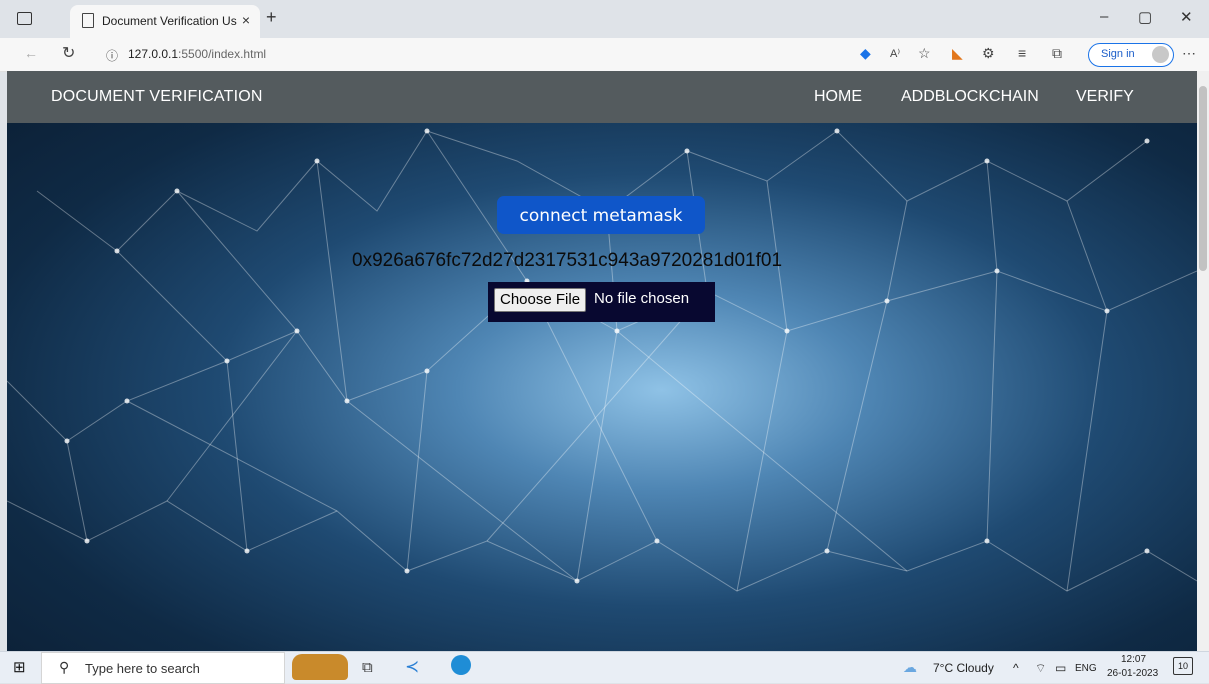 This screenshot has width=1209, height=684. Describe the element at coordinates (1040, 668) in the screenshot. I see `network-icon: ⌔` at that location.